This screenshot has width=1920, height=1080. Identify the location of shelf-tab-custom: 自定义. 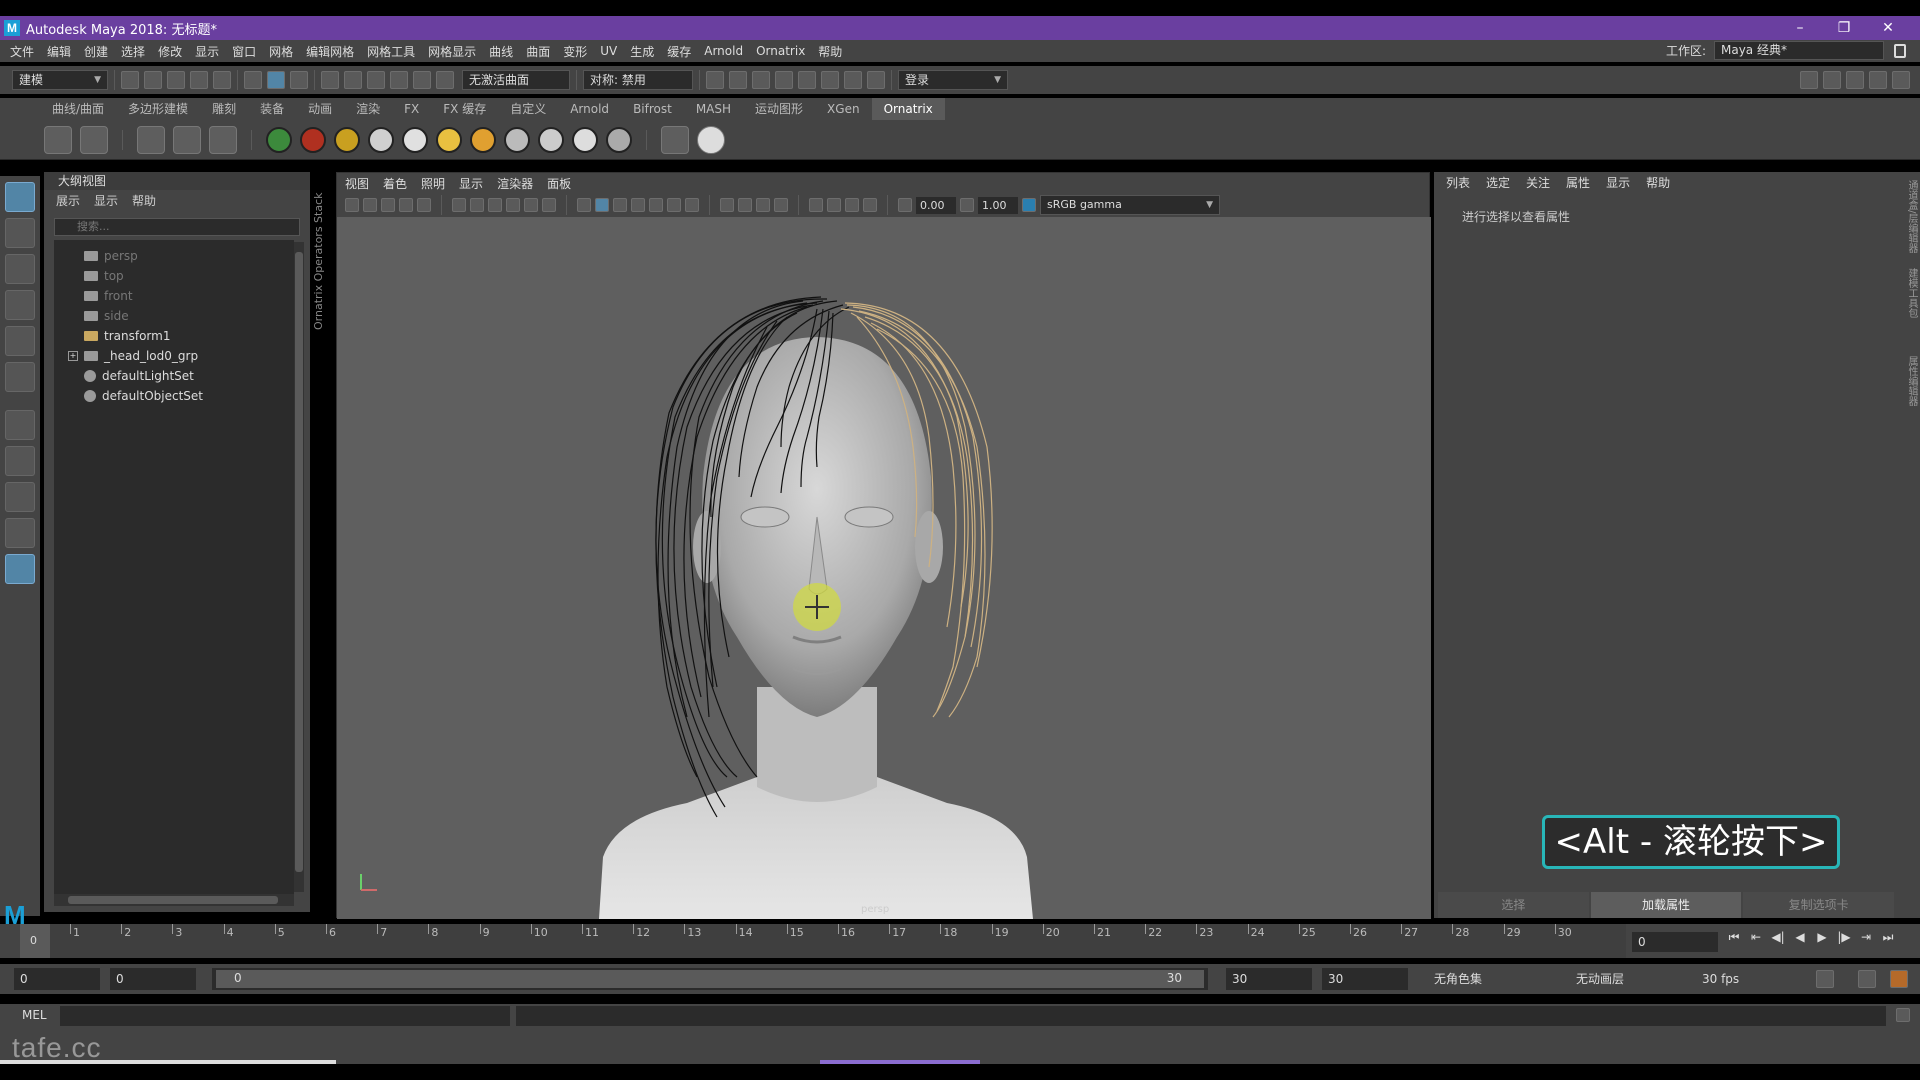
(528, 109).